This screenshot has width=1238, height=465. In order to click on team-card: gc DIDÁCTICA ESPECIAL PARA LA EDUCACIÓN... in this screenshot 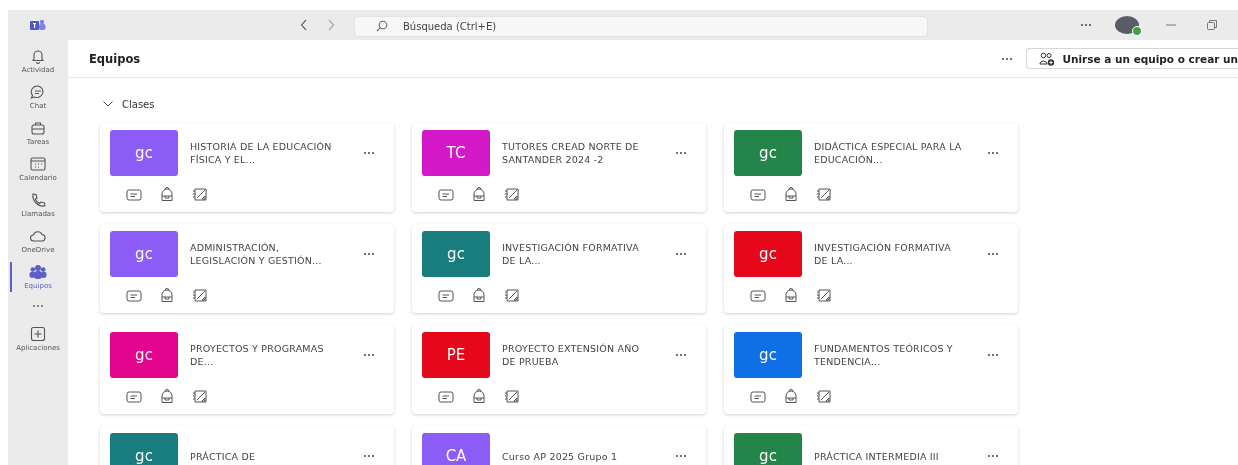, I will do `click(871, 167)`.